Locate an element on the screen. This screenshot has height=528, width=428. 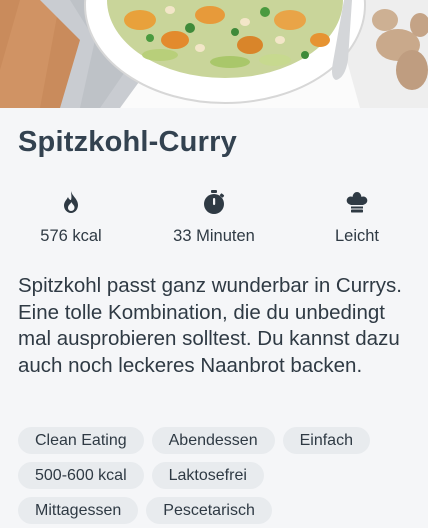
stat-calories-label: 576 kcal is located at coordinates (71, 236).